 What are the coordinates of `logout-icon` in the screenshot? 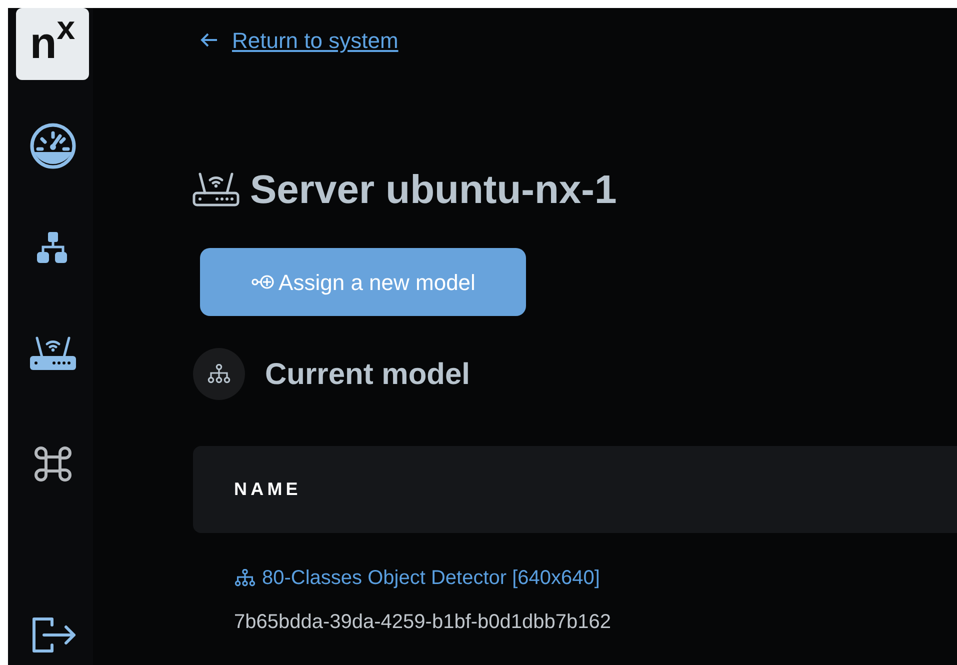 It's located at (53, 635).